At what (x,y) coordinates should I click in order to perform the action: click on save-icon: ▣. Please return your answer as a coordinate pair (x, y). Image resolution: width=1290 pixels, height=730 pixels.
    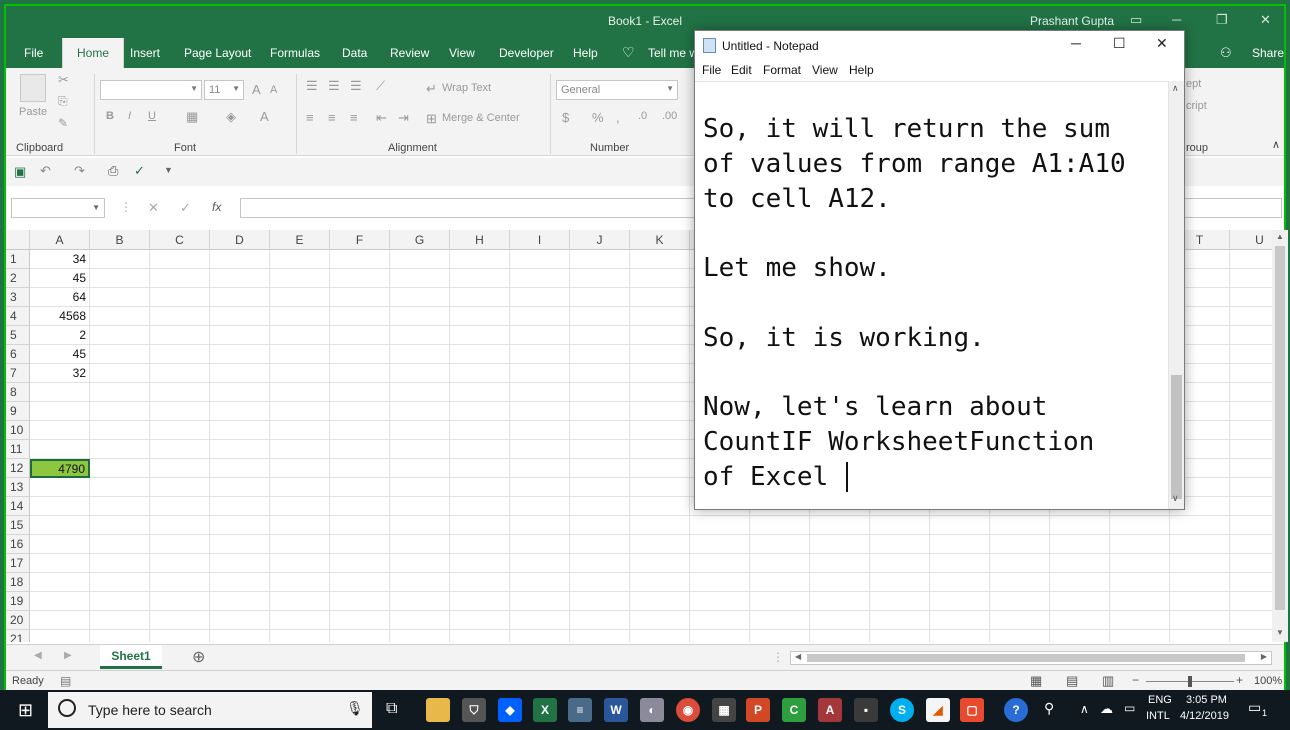
    Looking at the image, I should click on (20, 172).